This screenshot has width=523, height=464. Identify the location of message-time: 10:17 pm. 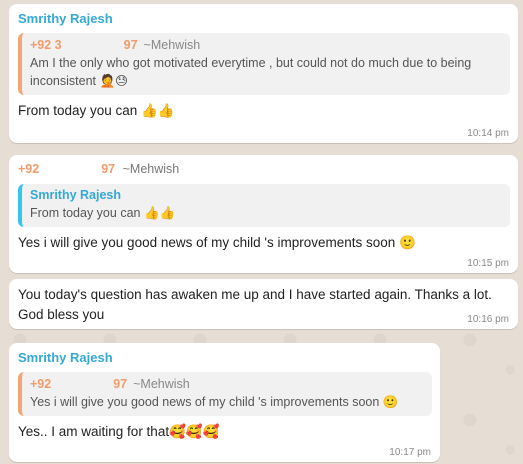
(410, 452).